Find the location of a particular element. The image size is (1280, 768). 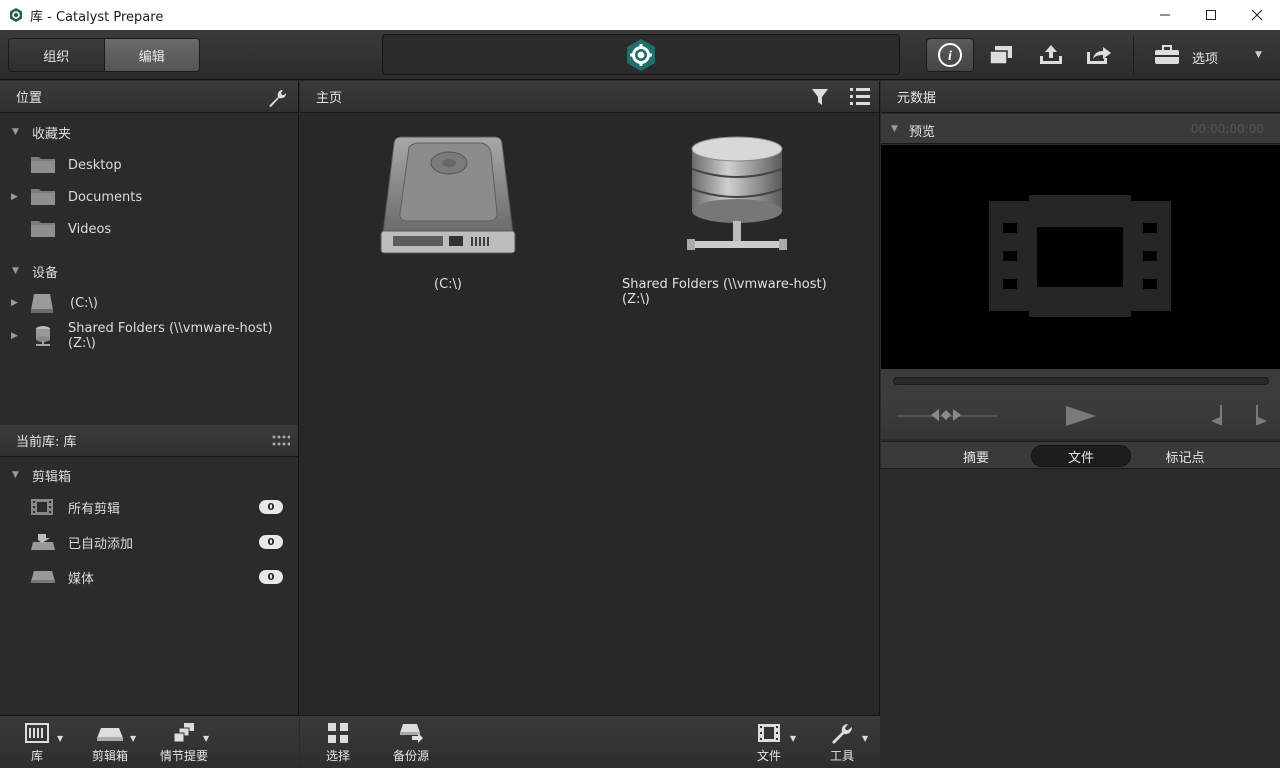

tools-label: 工具 is located at coordinates (842, 756).